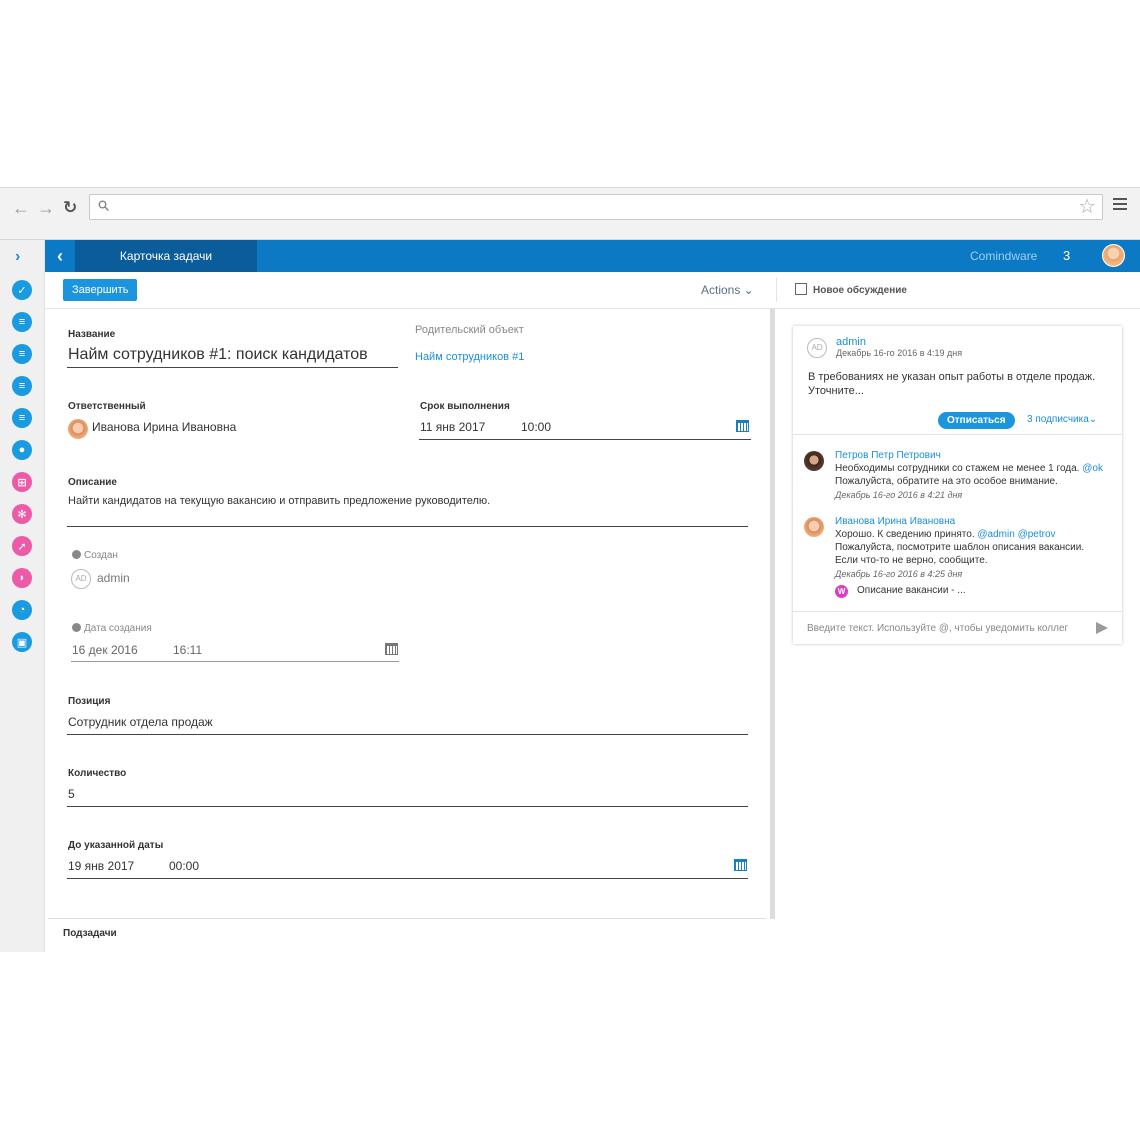  Describe the element at coordinates (536, 427) in the screenshot. I see `due-time-field: 10:00` at that location.